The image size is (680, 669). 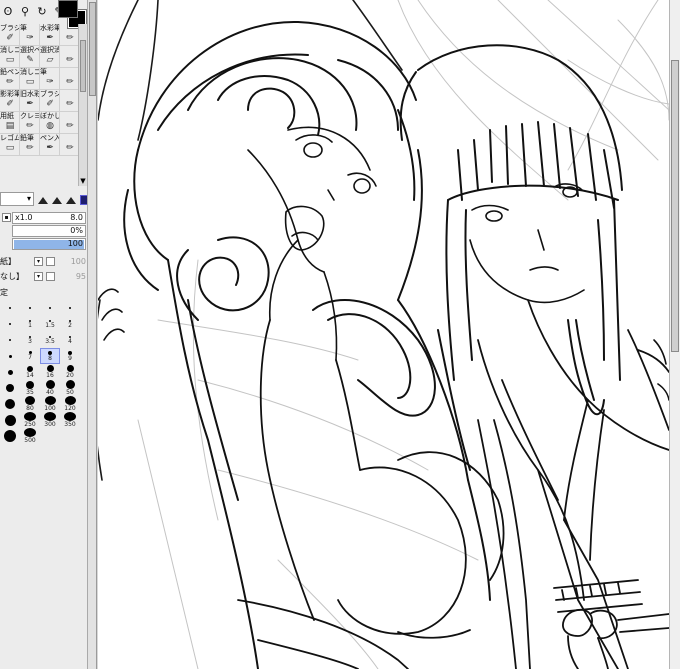 I want to click on chevron-down-icon: ▼, so click(x=83, y=181).